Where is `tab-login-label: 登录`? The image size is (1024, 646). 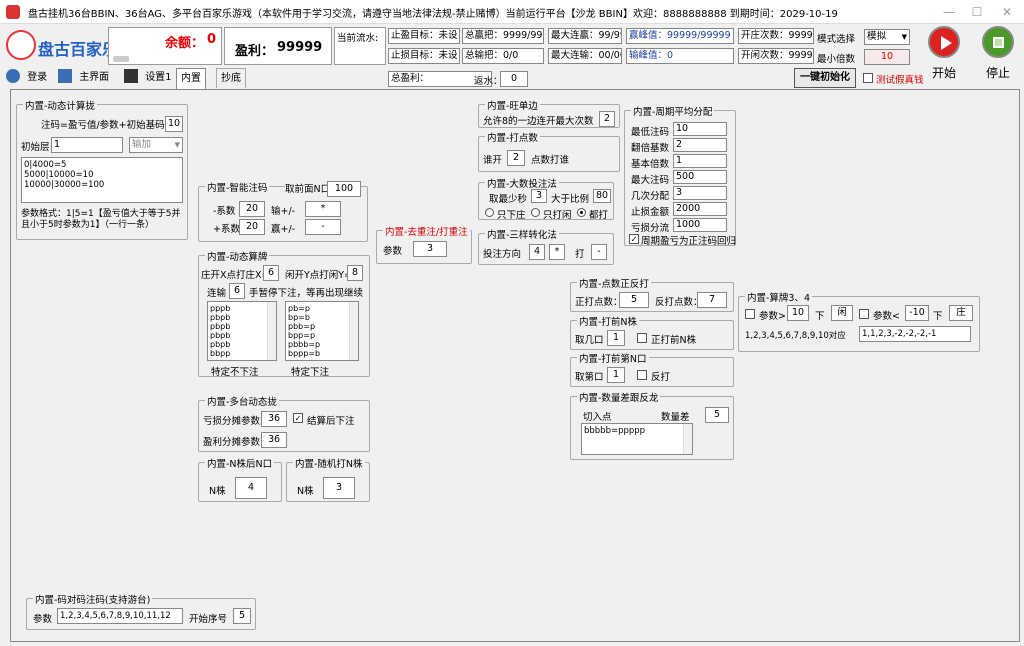 tab-login-label: 登录 is located at coordinates (37, 77).